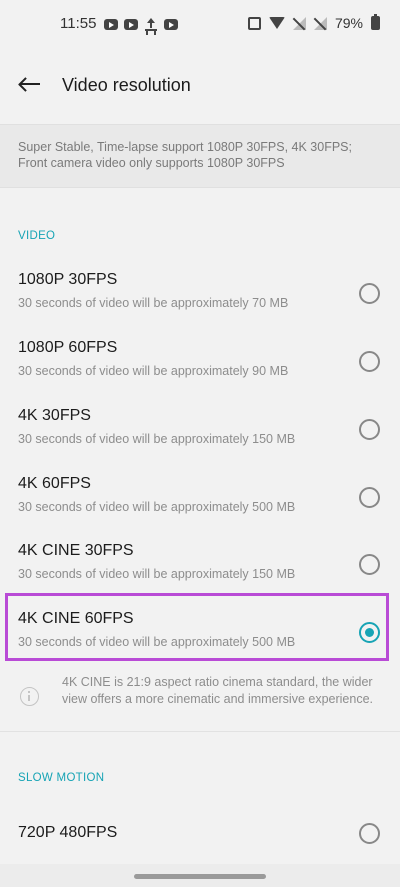 The image size is (400, 887). What do you see at coordinates (29, 696) in the screenshot?
I see `info-icon` at bounding box center [29, 696].